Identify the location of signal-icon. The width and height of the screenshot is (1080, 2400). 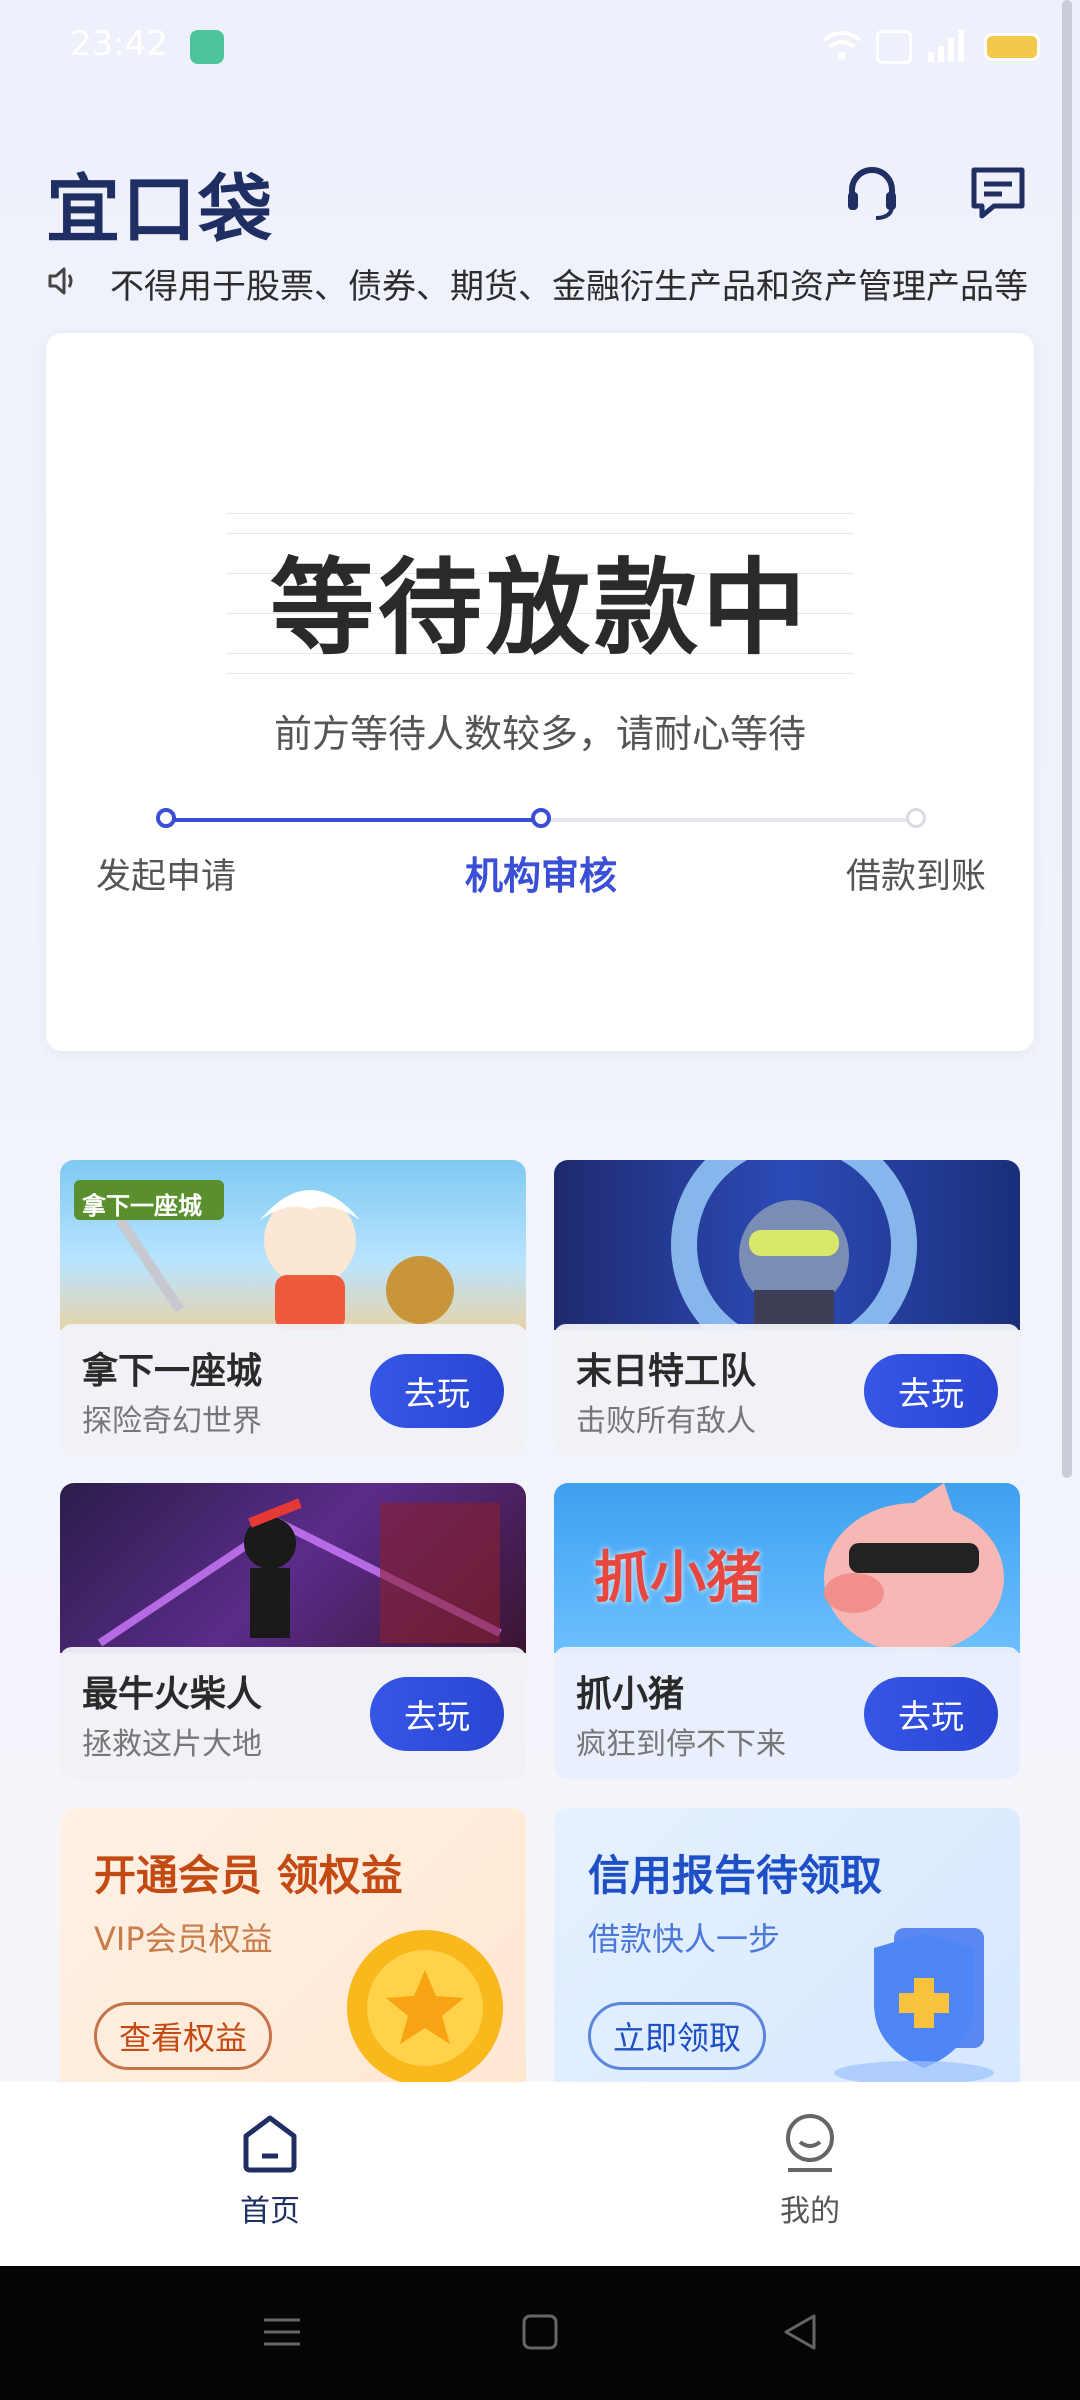
(948, 47).